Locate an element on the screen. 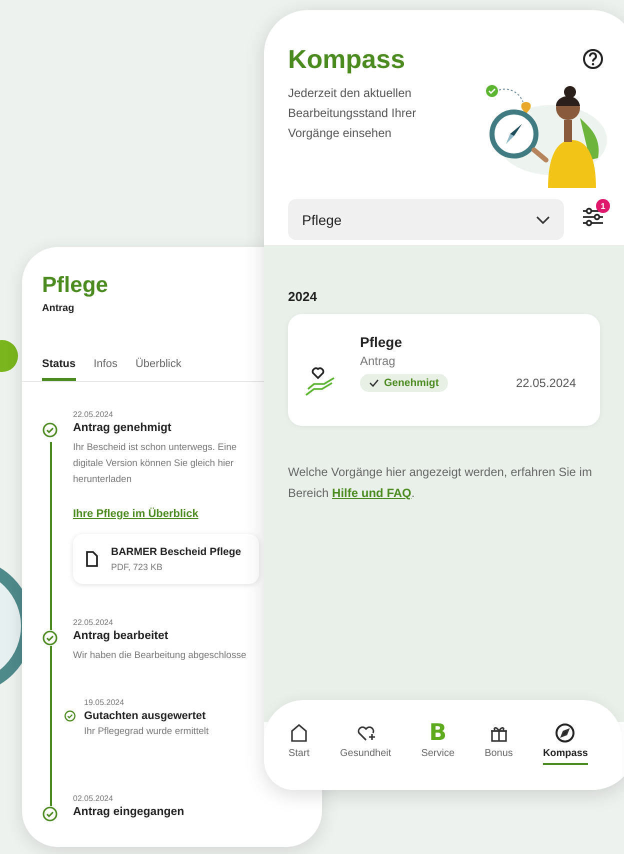  help-faq-link: Hilfe und FAQ is located at coordinates (372, 493).